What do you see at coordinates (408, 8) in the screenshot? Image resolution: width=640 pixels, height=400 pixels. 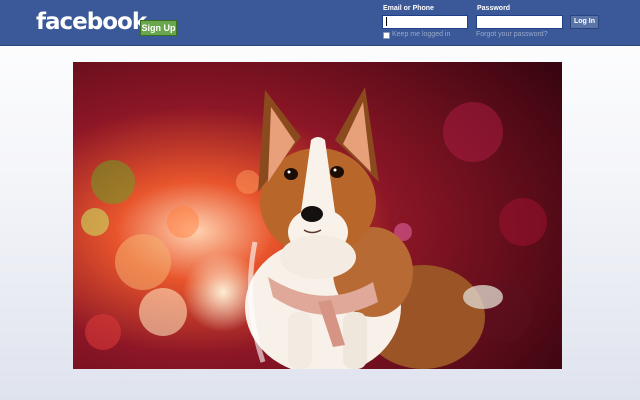 I see `email-label: Email or Phone` at bounding box center [408, 8].